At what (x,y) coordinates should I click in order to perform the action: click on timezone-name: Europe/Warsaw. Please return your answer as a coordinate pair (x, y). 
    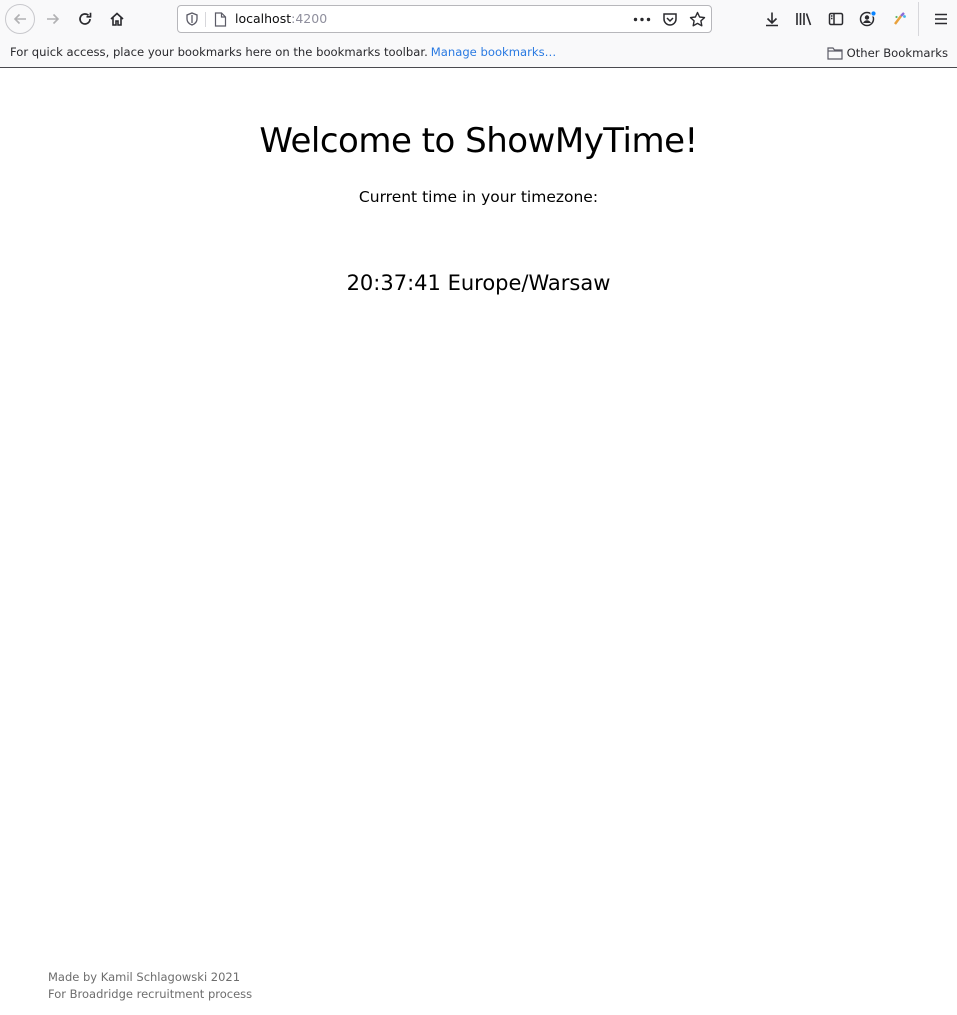
    Looking at the image, I should click on (529, 283).